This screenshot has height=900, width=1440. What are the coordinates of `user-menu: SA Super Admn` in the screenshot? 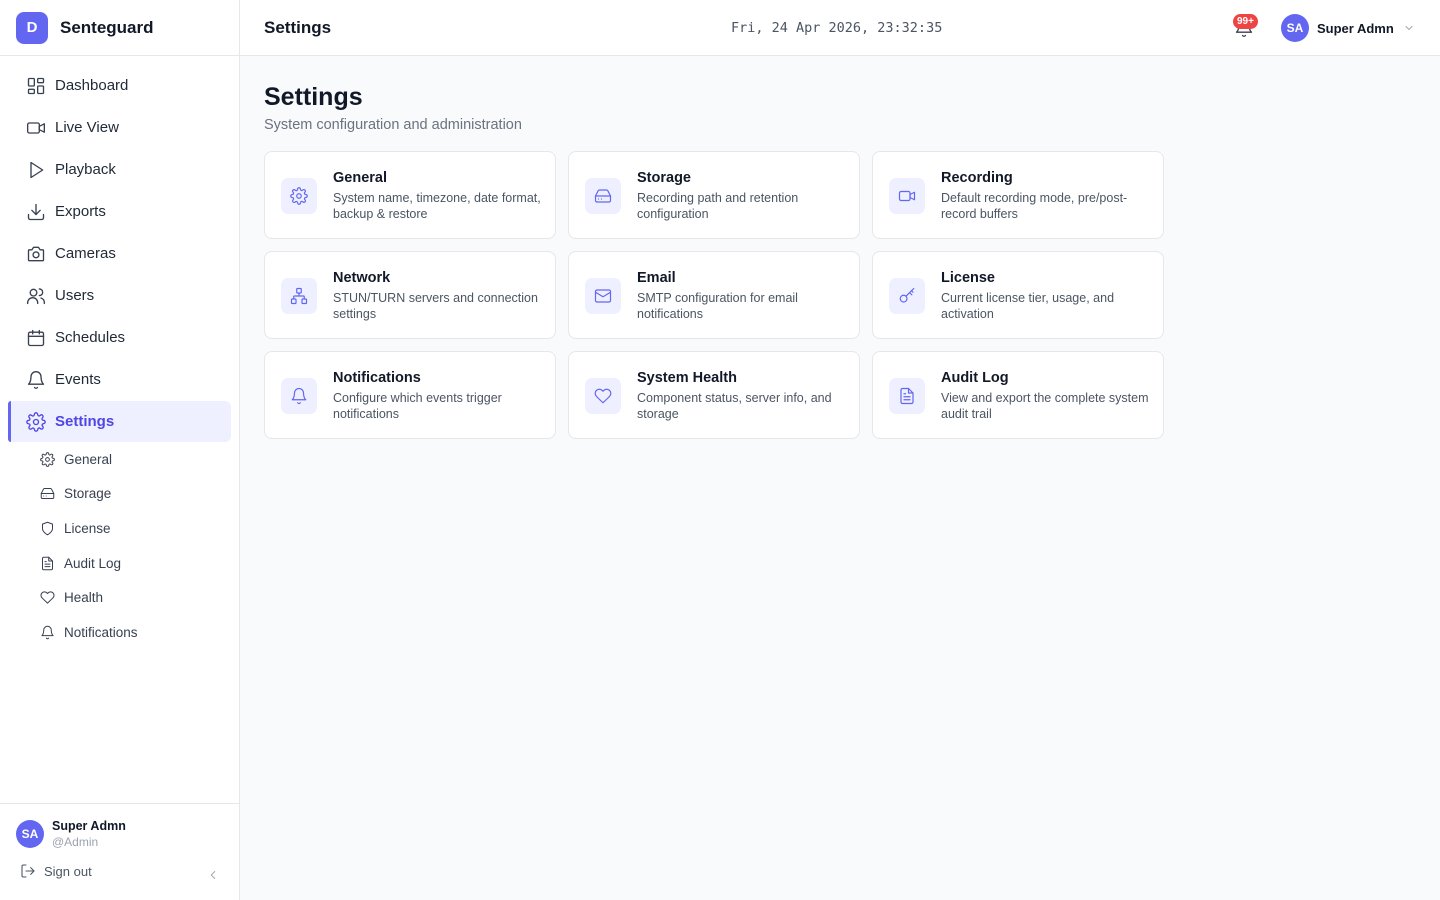 It's located at (1348, 28).